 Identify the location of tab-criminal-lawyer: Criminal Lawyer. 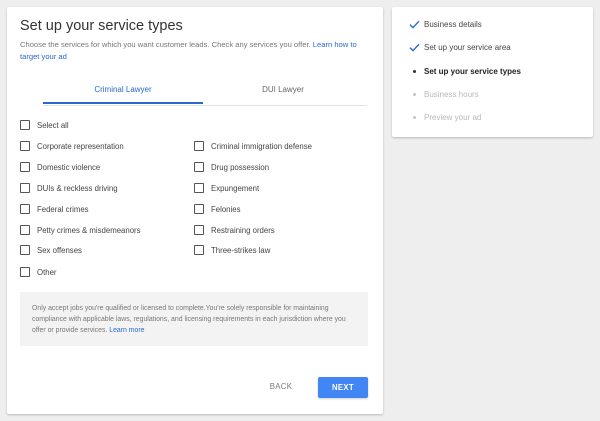
(123, 93).